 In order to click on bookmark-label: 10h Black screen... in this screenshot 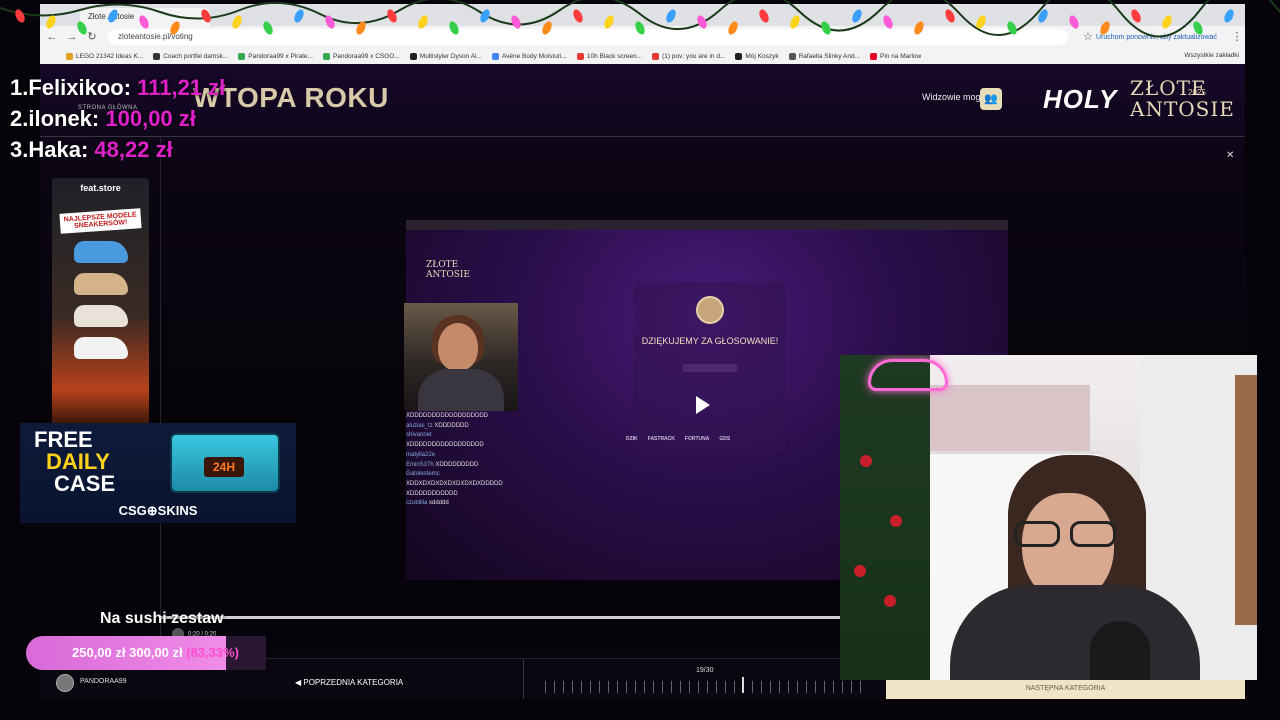, I will do `click(614, 56)`.